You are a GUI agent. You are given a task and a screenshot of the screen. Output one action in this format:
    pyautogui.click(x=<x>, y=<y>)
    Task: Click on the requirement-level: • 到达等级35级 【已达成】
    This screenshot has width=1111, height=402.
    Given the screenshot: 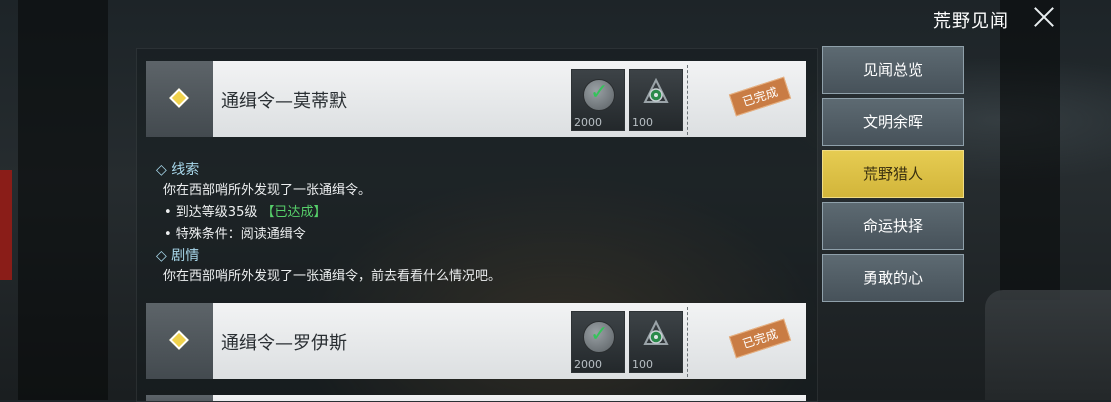 What is the action you would take?
    pyautogui.click(x=245, y=210)
    